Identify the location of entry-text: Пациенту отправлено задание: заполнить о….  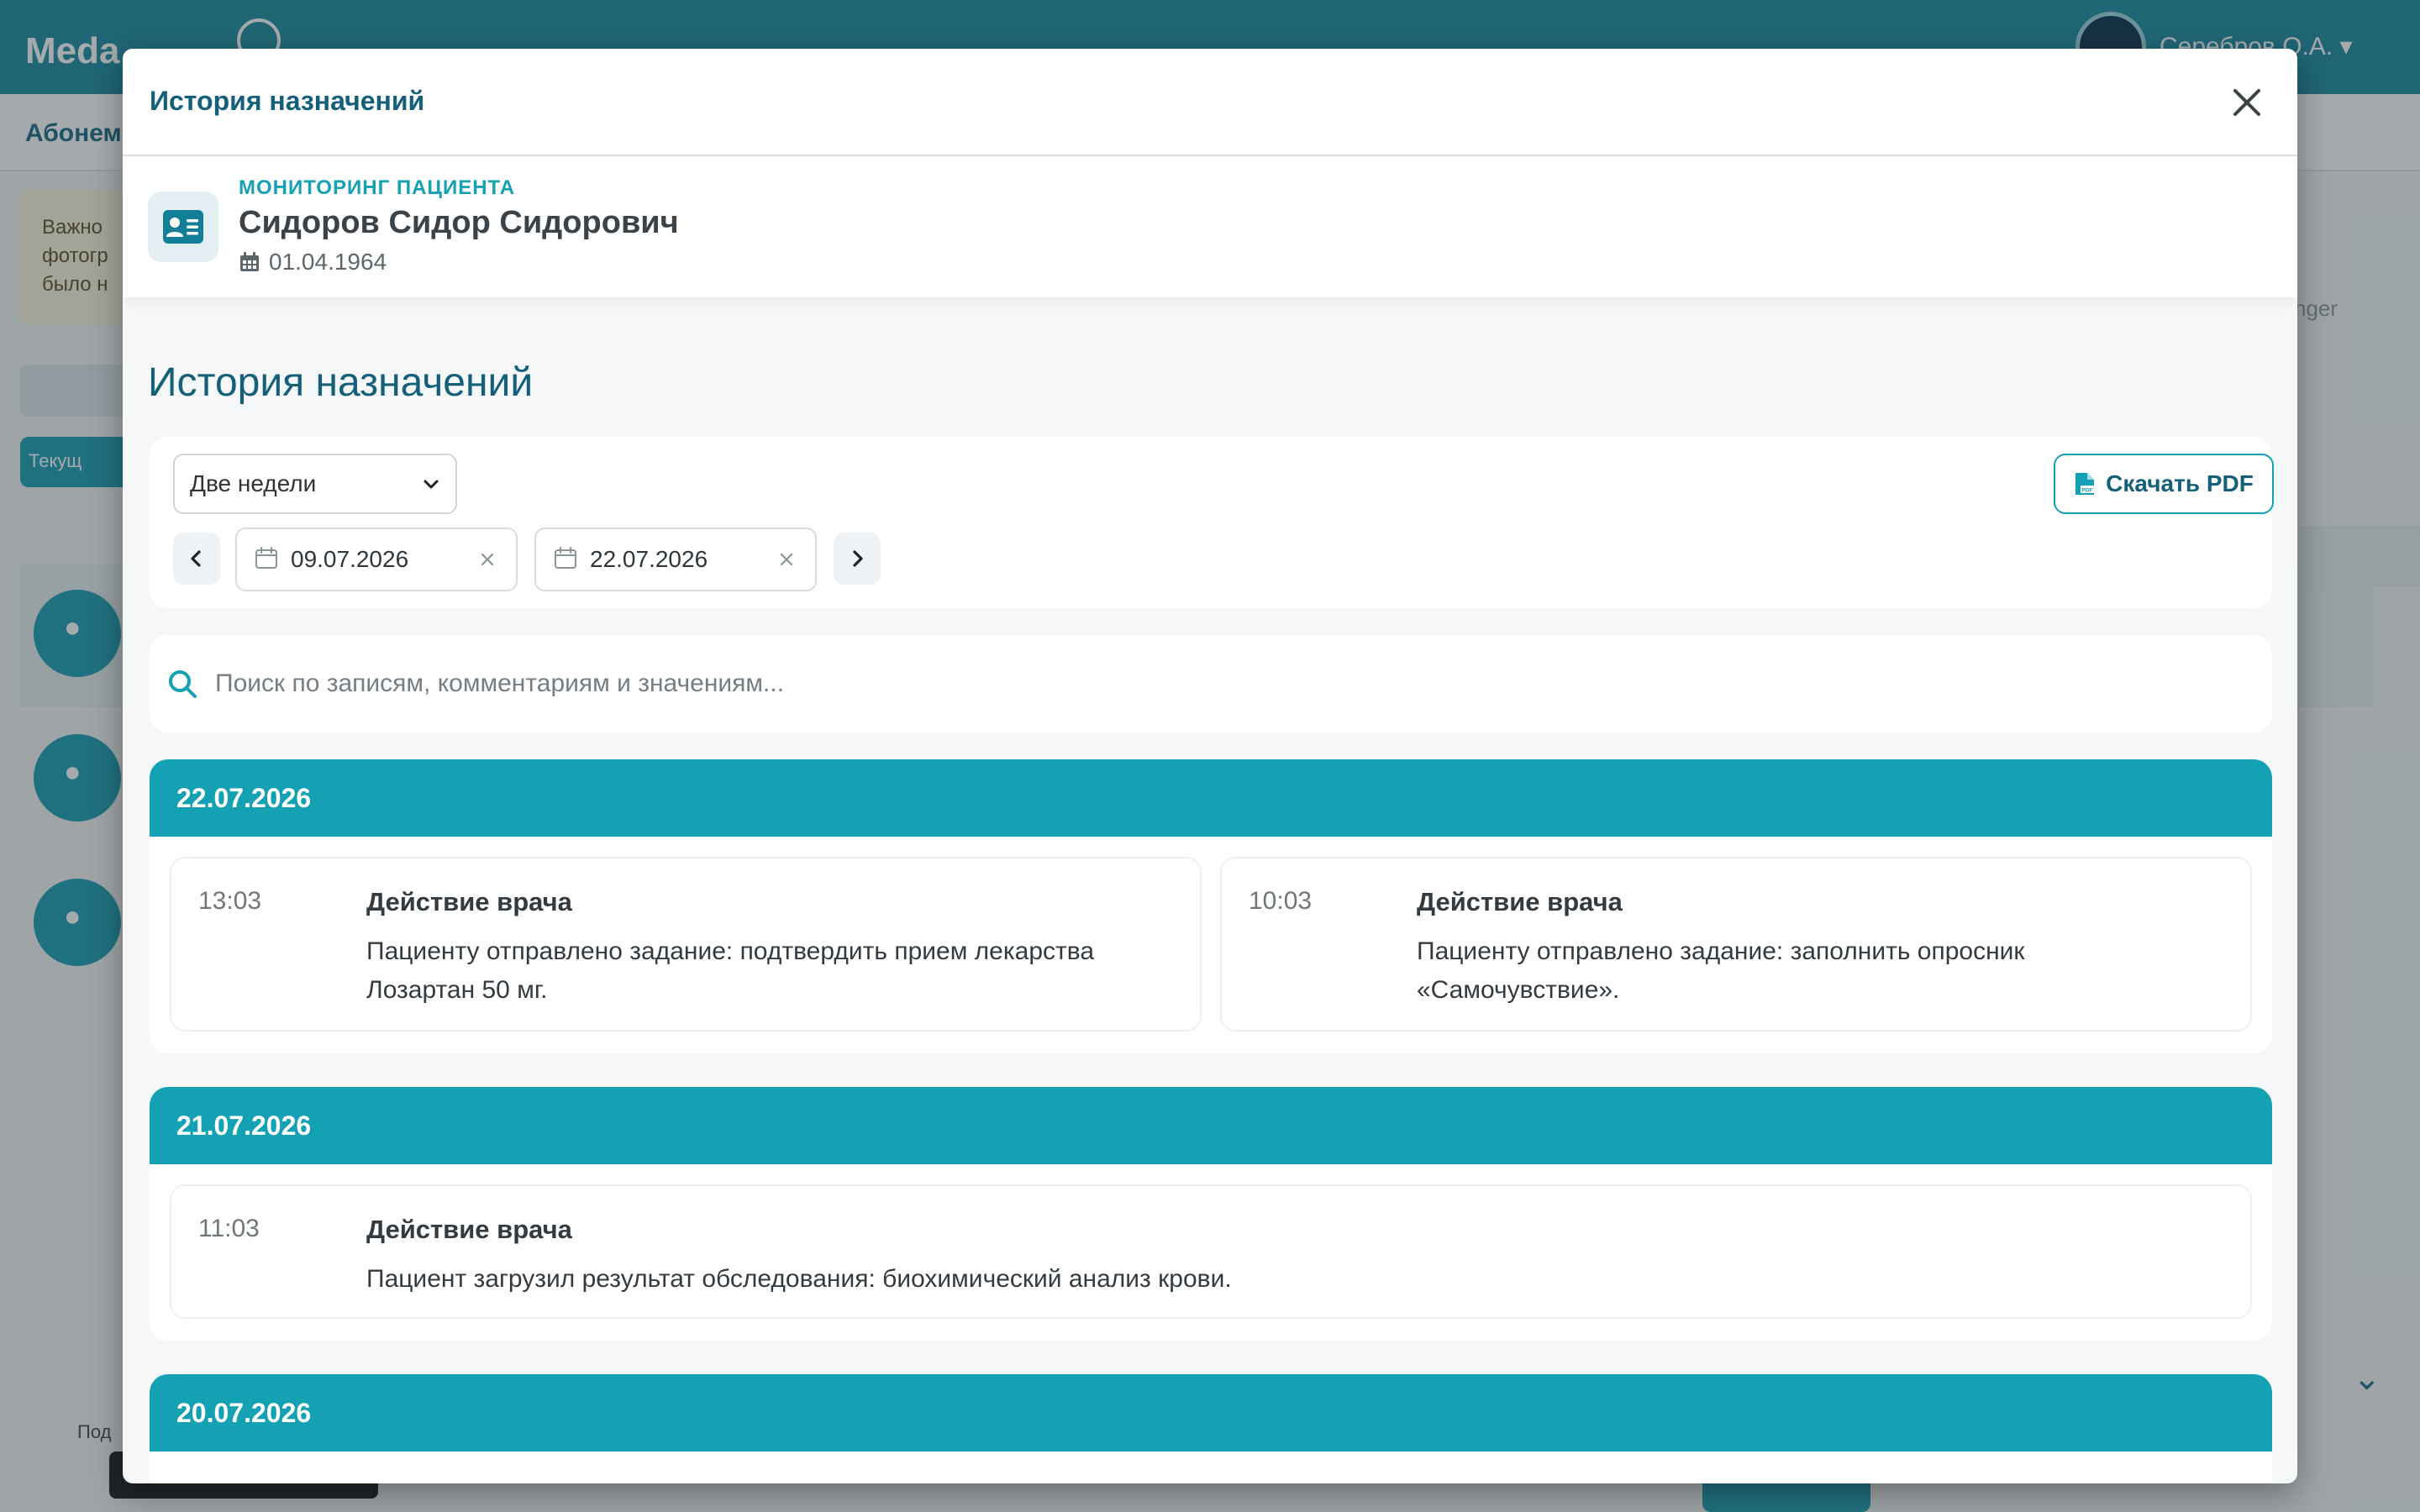
(1721, 970).